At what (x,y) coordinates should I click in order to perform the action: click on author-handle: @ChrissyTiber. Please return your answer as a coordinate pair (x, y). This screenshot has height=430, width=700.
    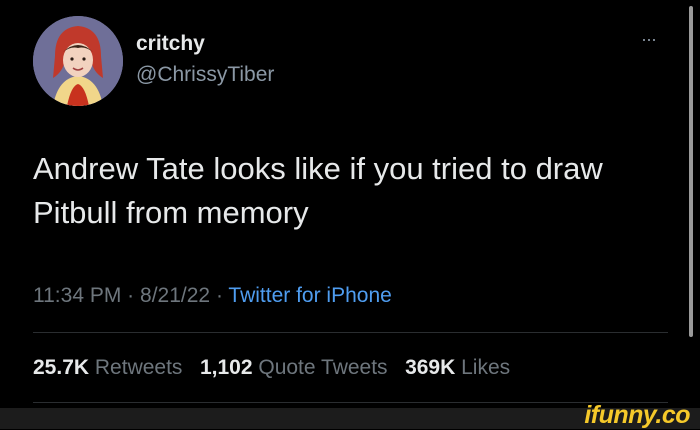
    Looking at the image, I should click on (205, 75).